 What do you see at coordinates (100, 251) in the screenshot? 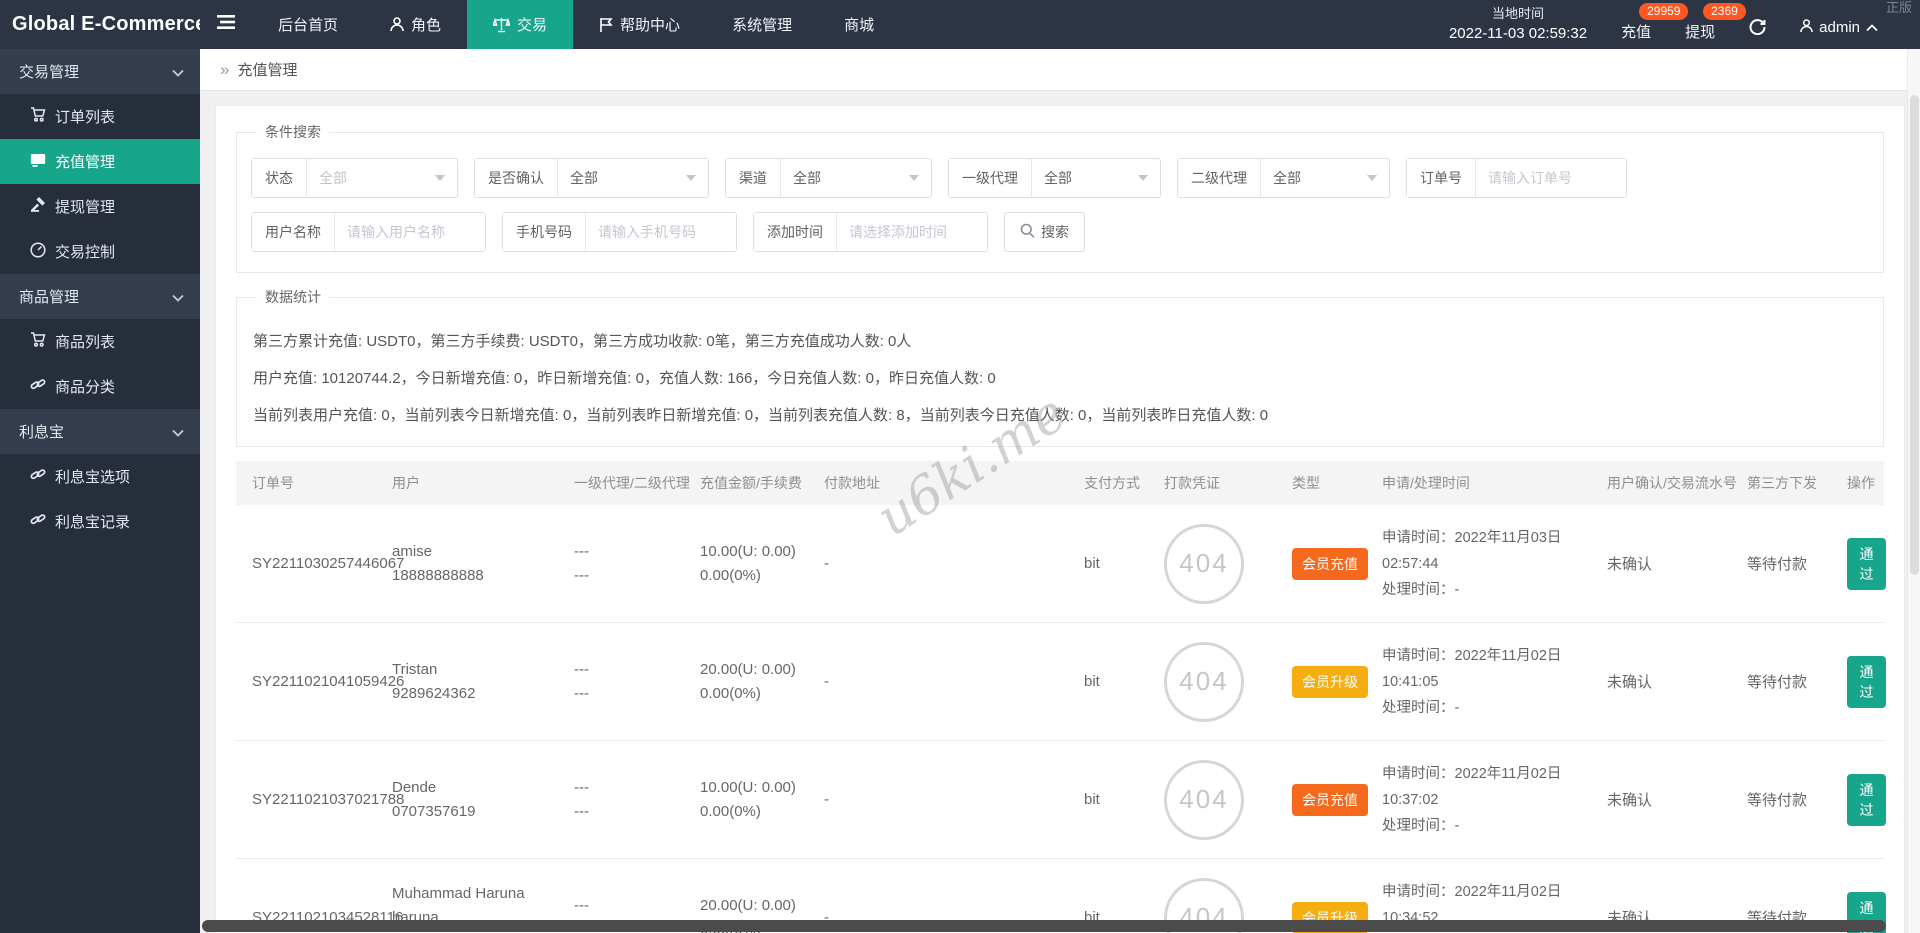
I see `sidebar-item-trade-control: 交易控制` at bounding box center [100, 251].